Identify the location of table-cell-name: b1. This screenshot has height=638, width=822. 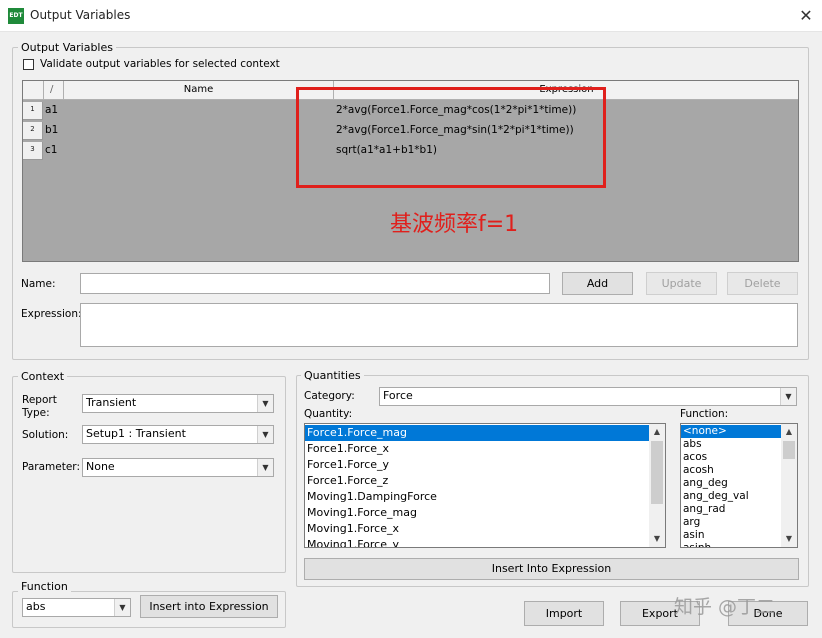
(51, 130).